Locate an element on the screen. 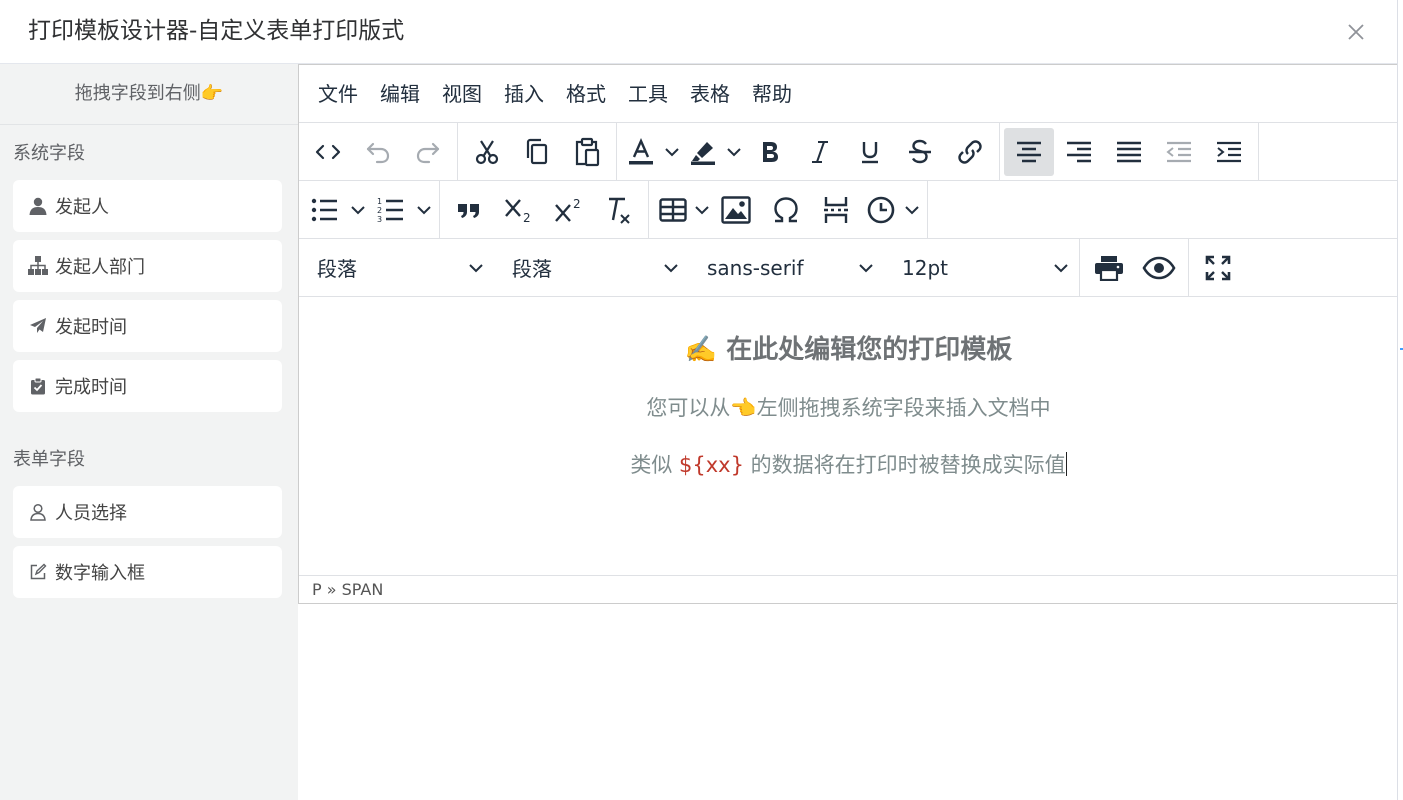  menu-edit: 编辑 is located at coordinates (400, 94).